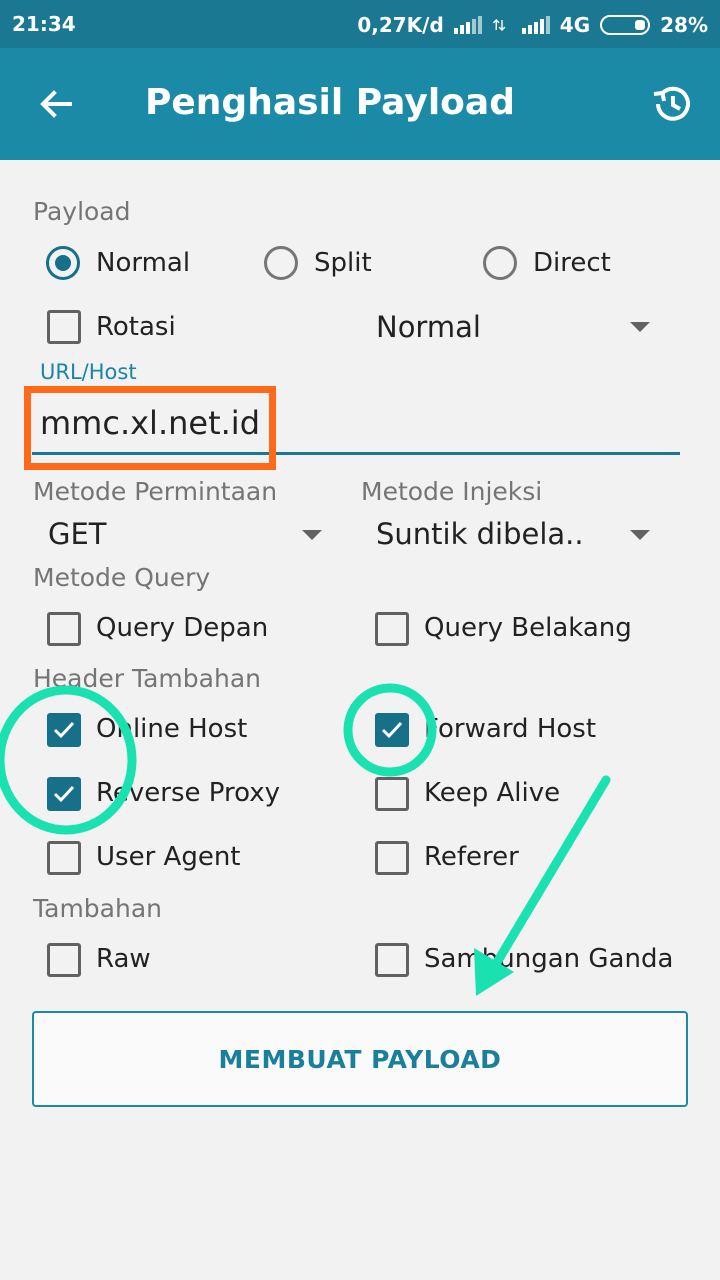 This screenshot has width=720, height=1280. What do you see at coordinates (98, 908) in the screenshot?
I see `extras-label: Tambahan` at bounding box center [98, 908].